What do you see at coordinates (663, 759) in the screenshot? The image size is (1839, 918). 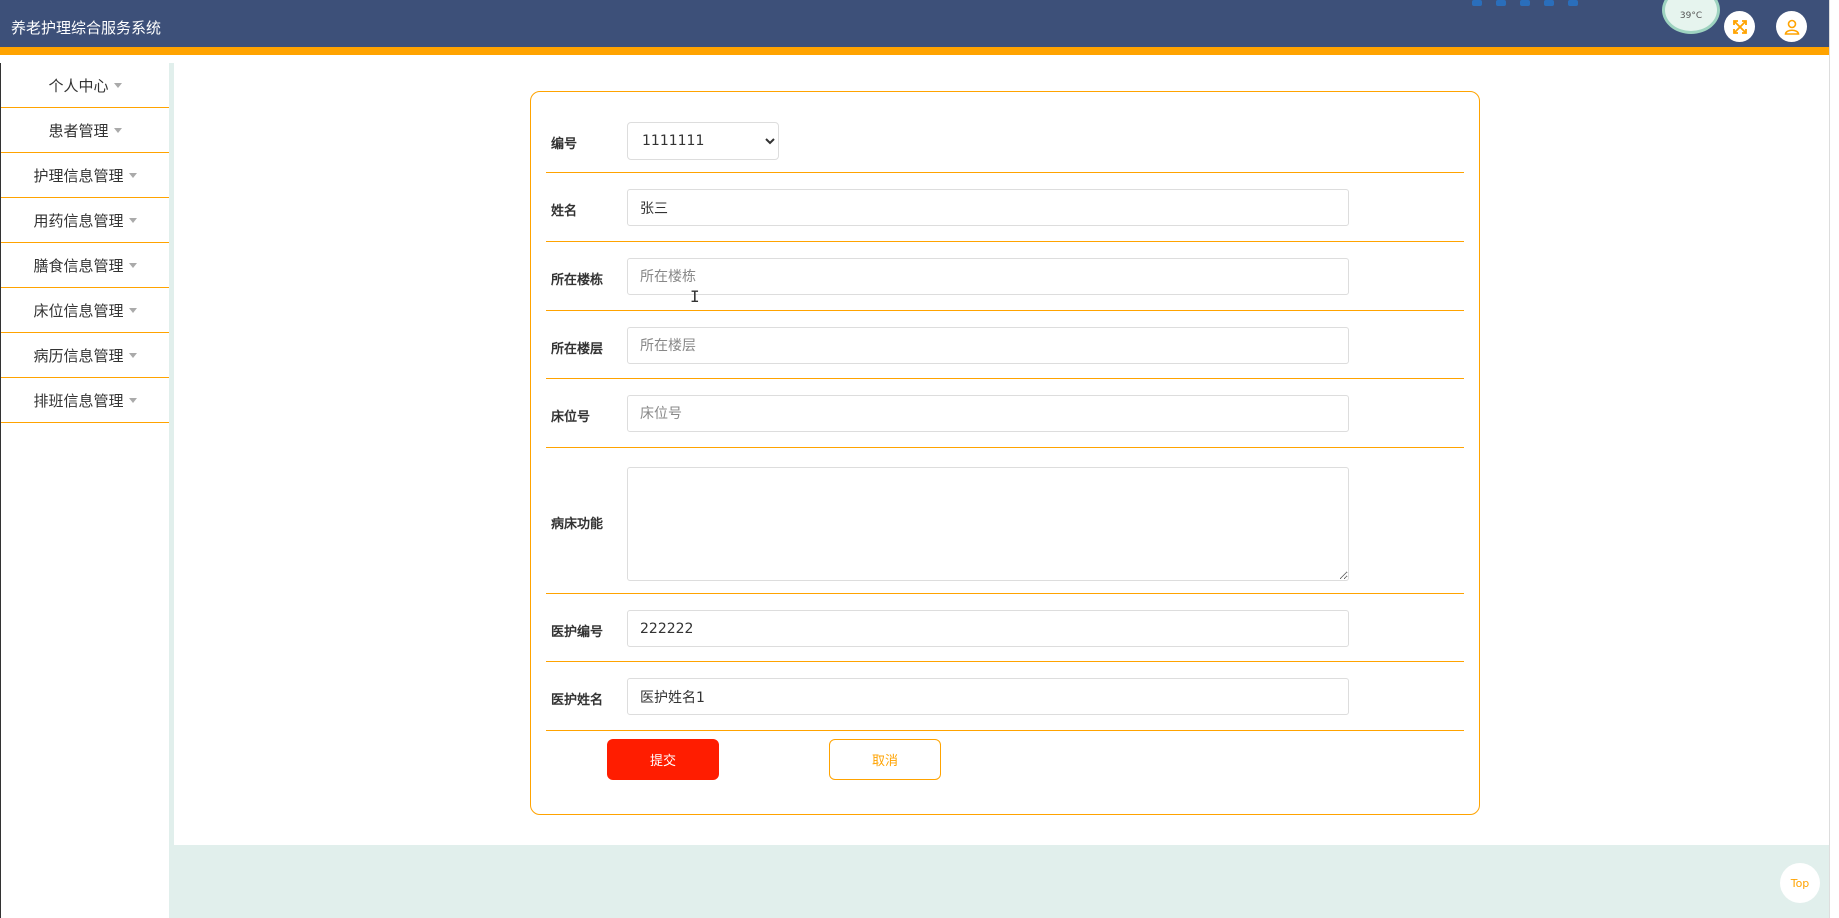 I see `submit-button: 提交` at bounding box center [663, 759].